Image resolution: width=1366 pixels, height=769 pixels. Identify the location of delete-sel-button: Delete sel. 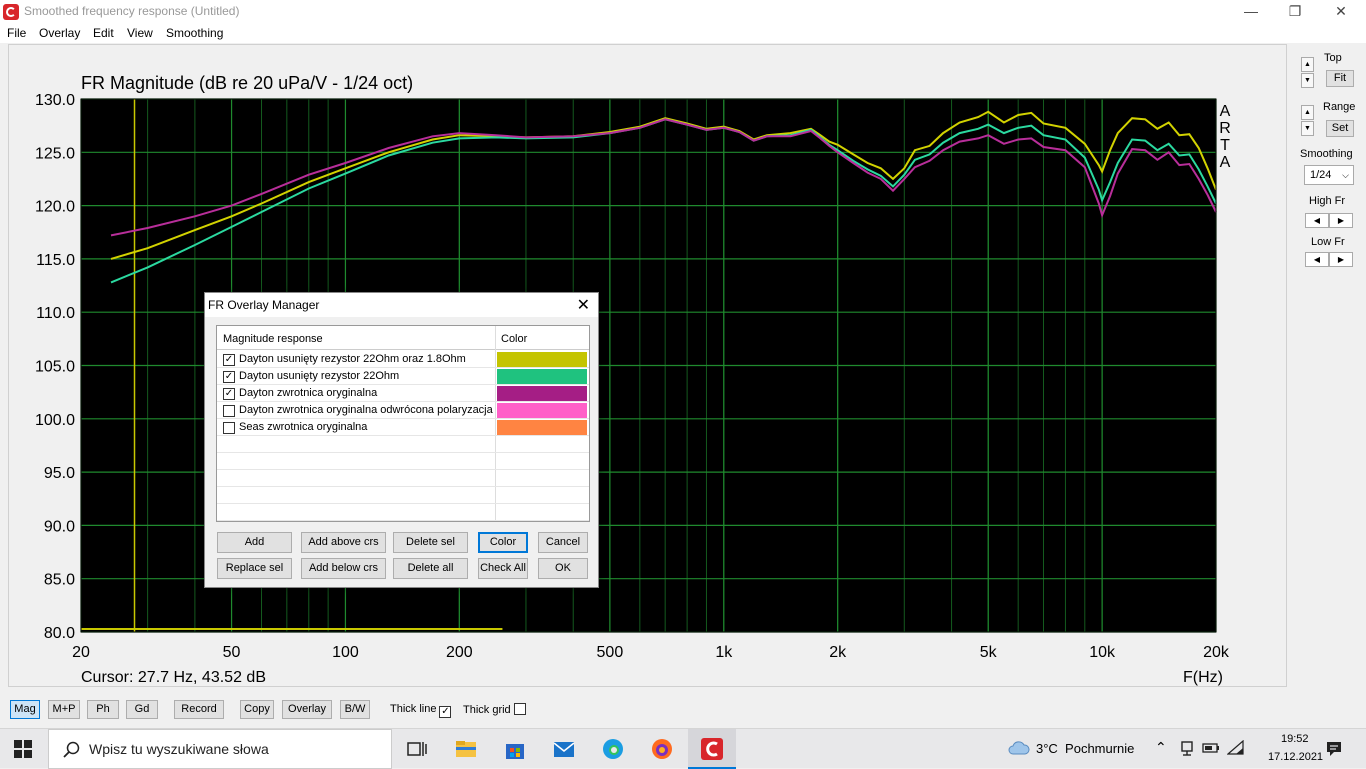
(430, 542).